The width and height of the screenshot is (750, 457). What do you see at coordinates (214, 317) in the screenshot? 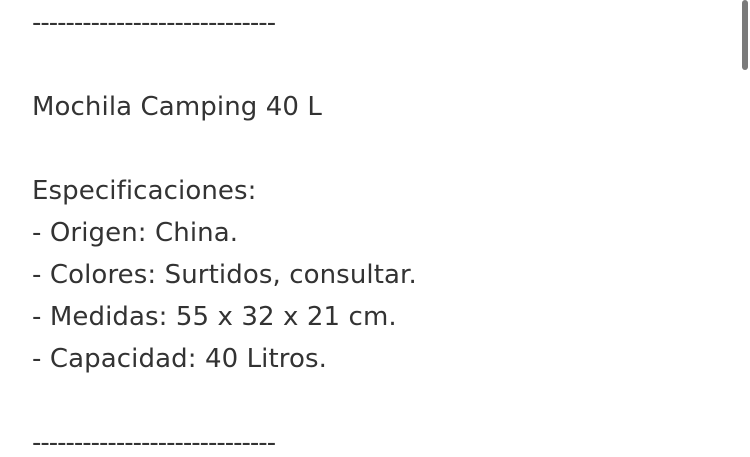
I see `spec-dimensions: - Medidas: 55 x 32 x 21 cm.` at bounding box center [214, 317].